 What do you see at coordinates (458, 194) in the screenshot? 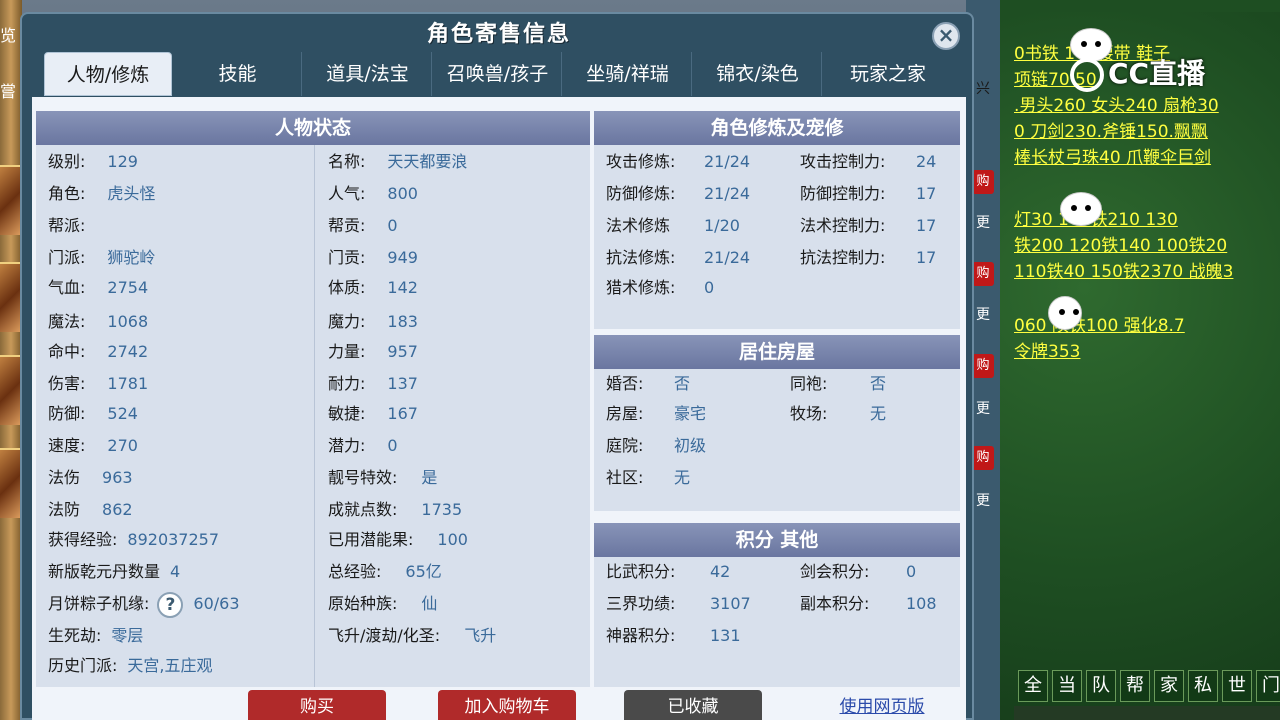
I see `status-row: 人气: 800` at bounding box center [458, 194].